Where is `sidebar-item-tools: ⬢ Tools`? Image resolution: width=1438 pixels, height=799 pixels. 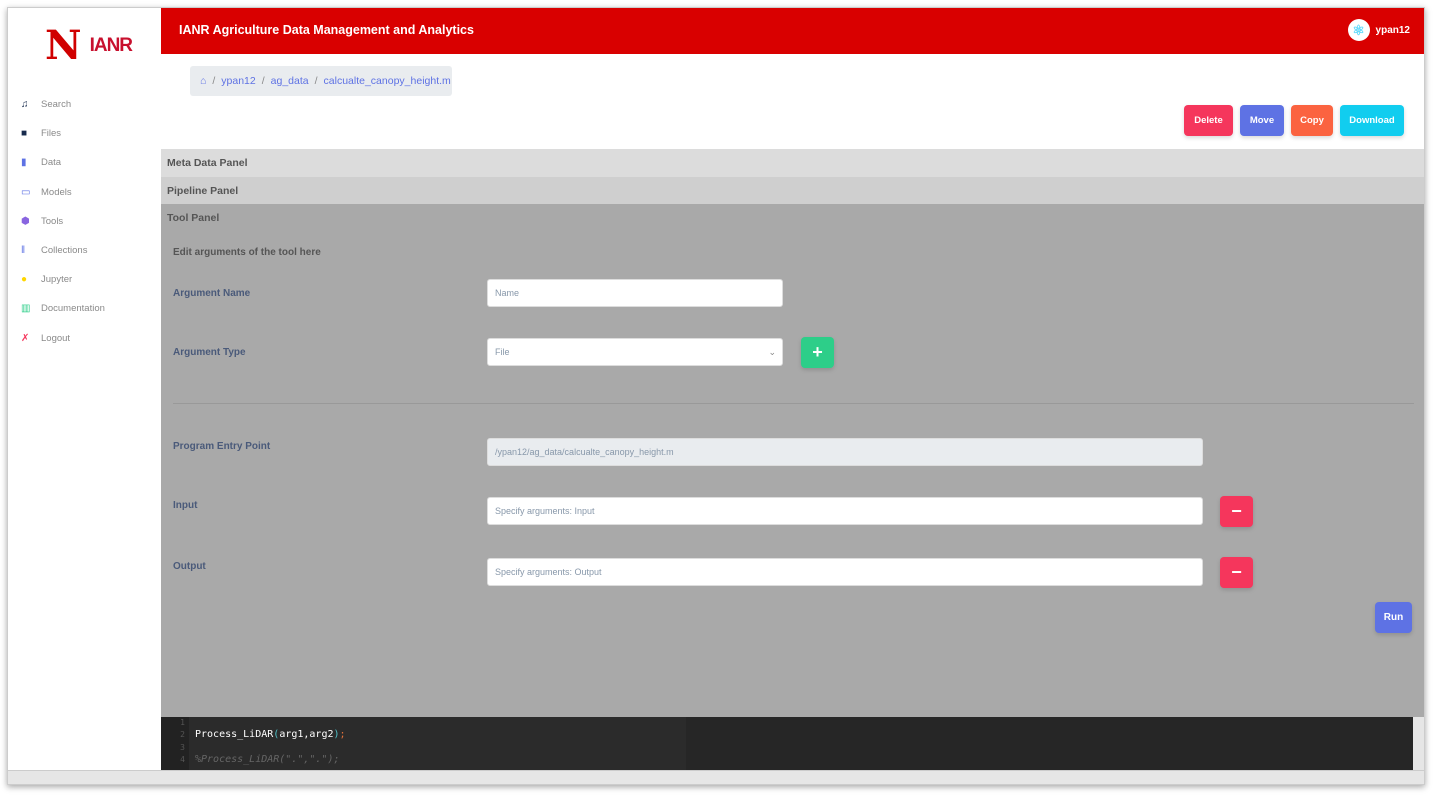
sidebar-item-tools: ⬢ Tools is located at coordinates (63, 221).